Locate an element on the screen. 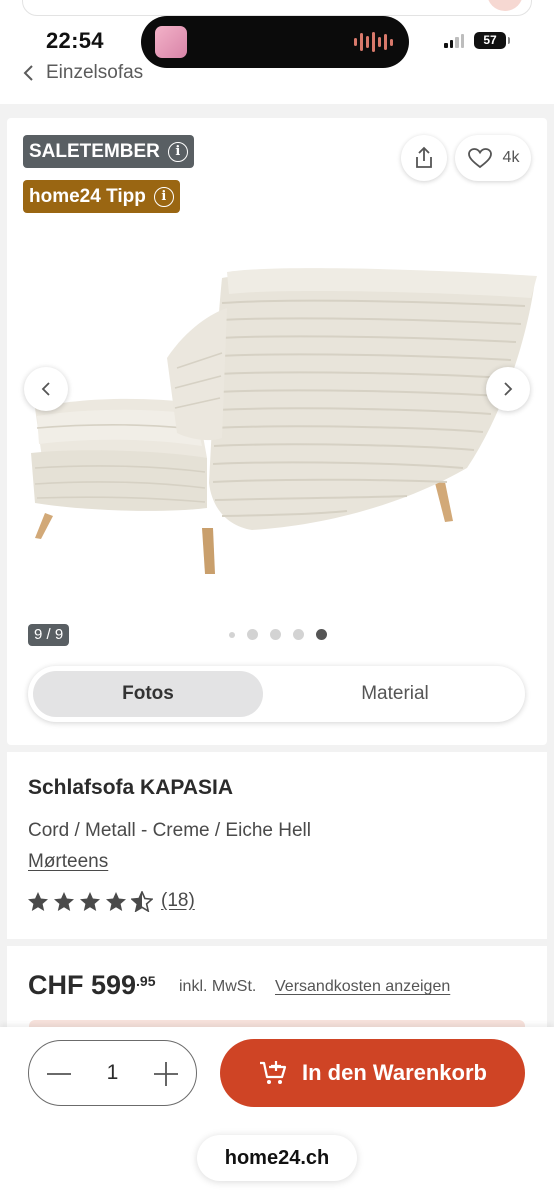  add-to-cart-button: In den Warenkorb is located at coordinates (372, 1073).